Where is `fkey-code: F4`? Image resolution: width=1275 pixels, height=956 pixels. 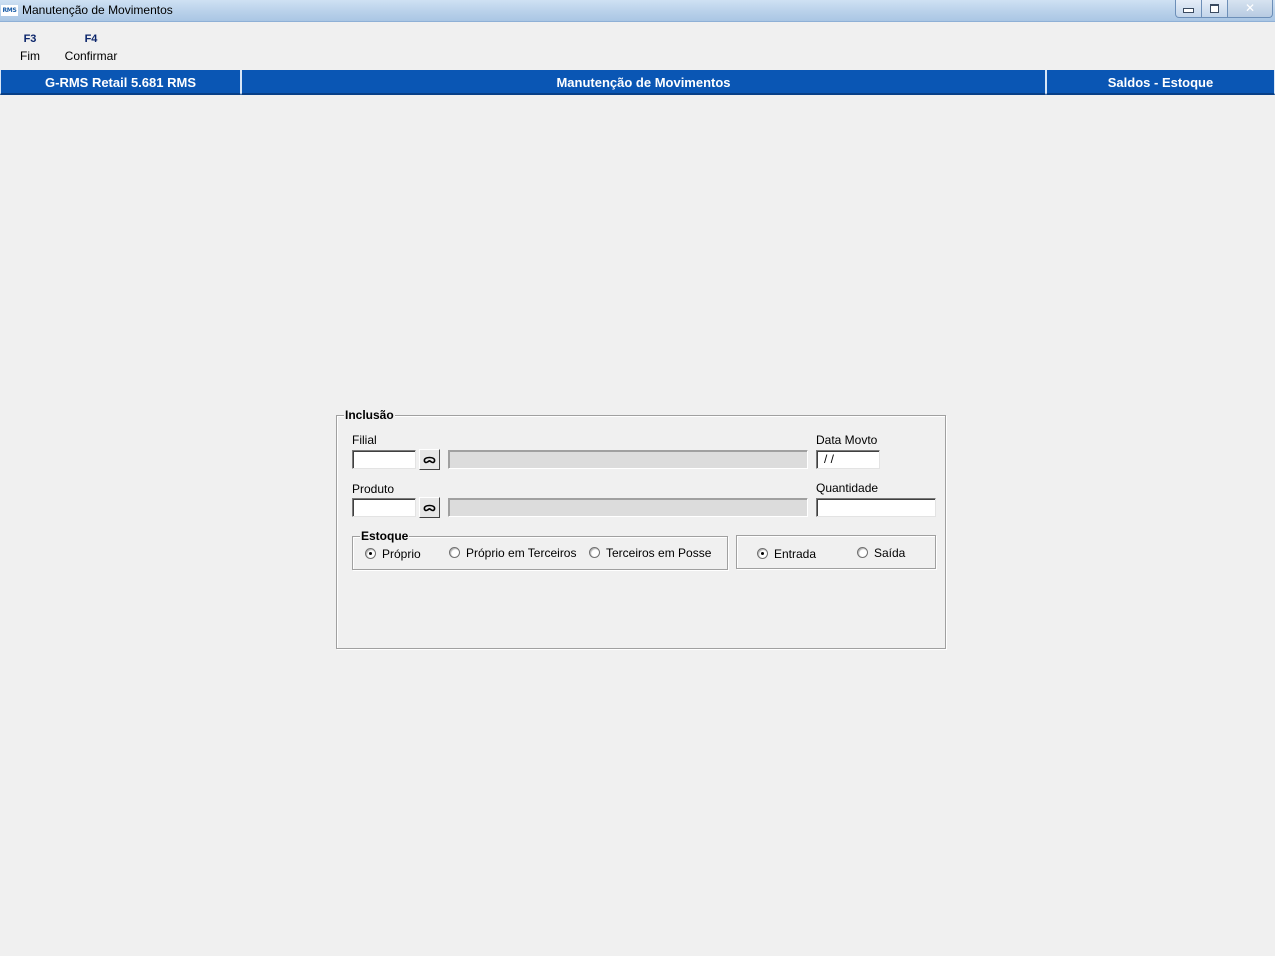
fkey-code: F4 is located at coordinates (91, 39).